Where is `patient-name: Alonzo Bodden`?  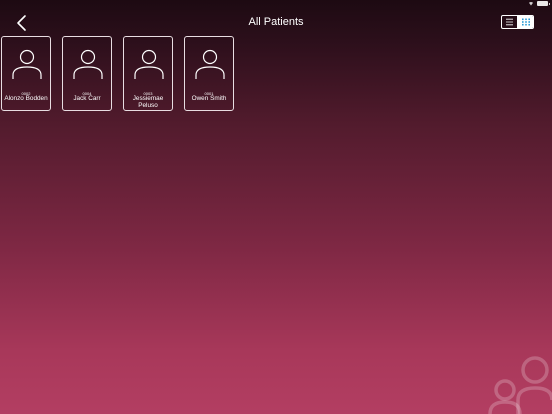 patient-name: Alonzo Bodden is located at coordinates (26, 98).